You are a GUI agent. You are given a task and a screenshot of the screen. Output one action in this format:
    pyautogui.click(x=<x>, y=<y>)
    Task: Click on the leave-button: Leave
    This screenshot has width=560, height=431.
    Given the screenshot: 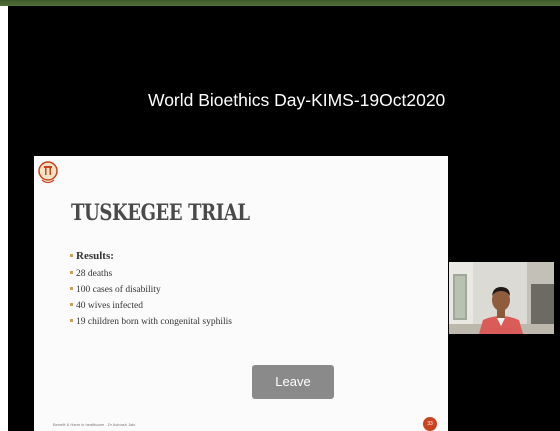 What is the action you would take?
    pyautogui.click(x=293, y=382)
    